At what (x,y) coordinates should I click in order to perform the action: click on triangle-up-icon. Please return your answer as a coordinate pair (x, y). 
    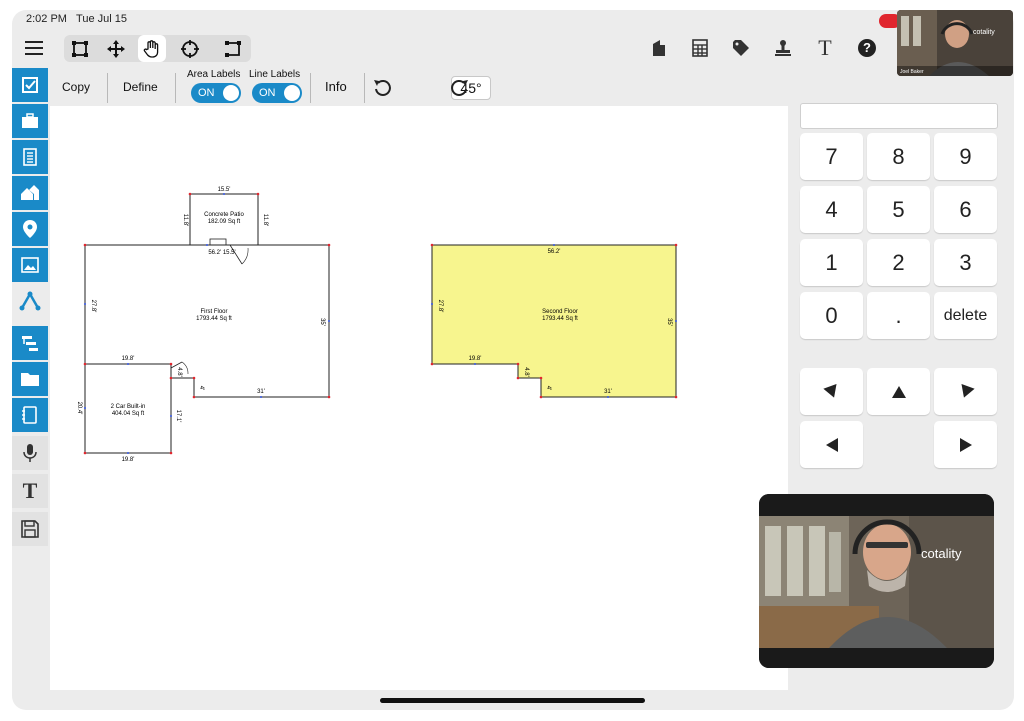
    Looking at the image, I should click on (898, 391).